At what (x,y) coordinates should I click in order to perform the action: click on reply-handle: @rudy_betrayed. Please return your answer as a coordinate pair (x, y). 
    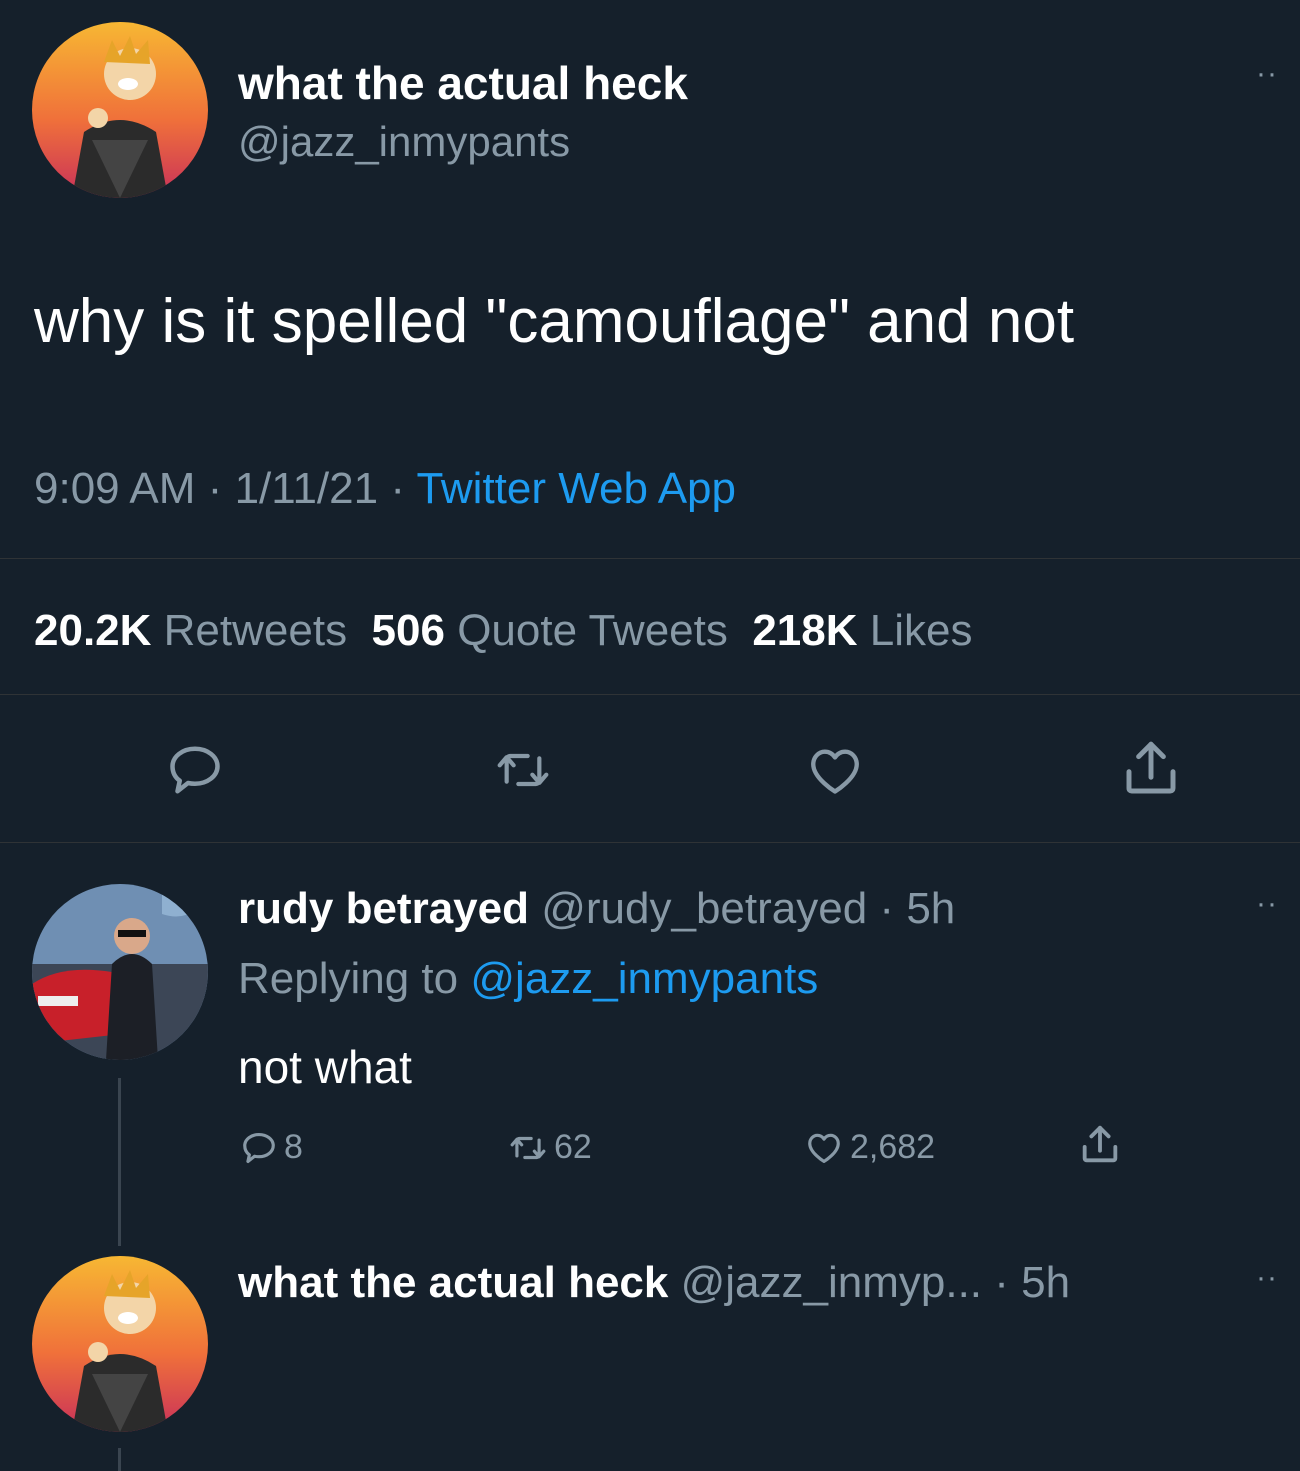
    Looking at the image, I should click on (704, 908).